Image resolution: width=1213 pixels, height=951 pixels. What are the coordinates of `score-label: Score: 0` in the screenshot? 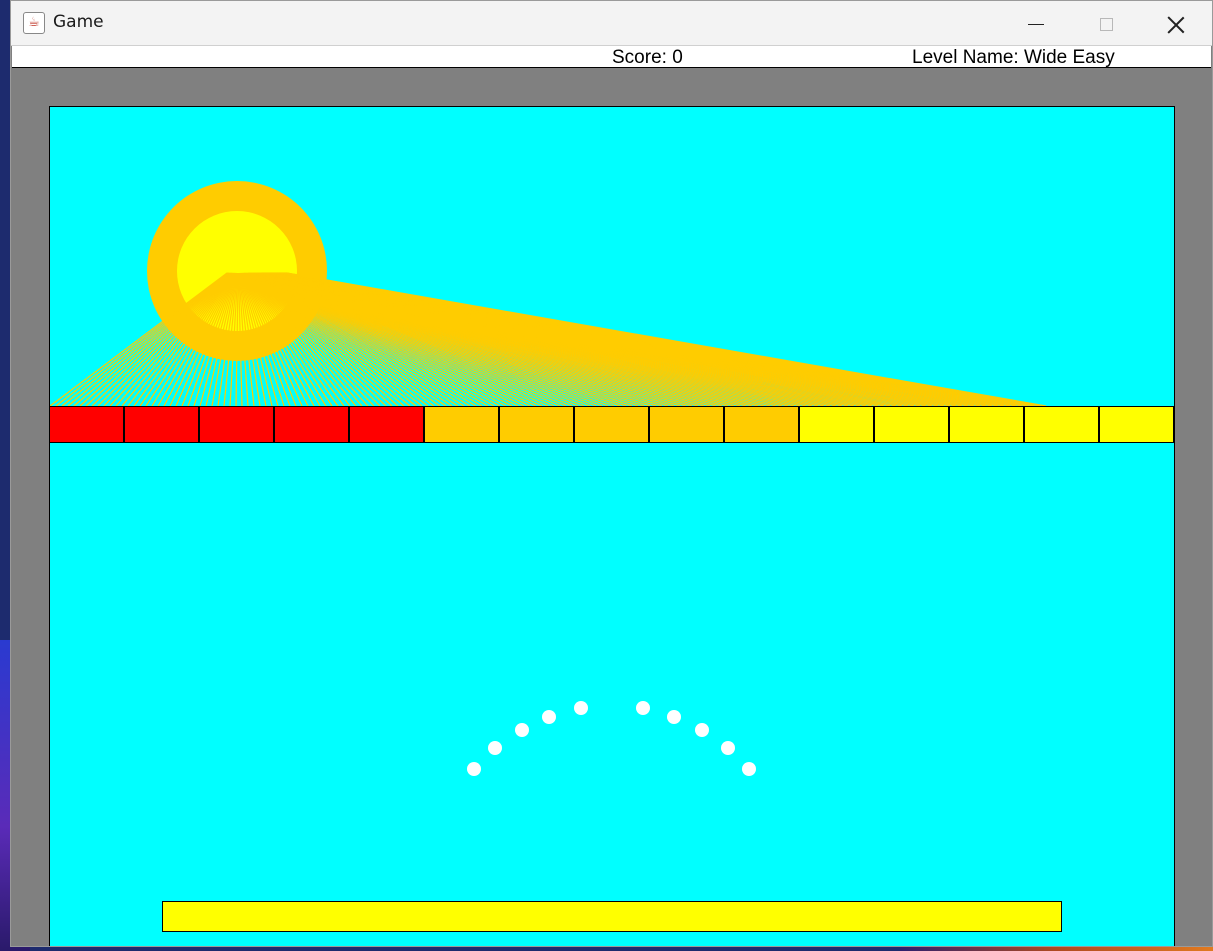 It's located at (647, 57).